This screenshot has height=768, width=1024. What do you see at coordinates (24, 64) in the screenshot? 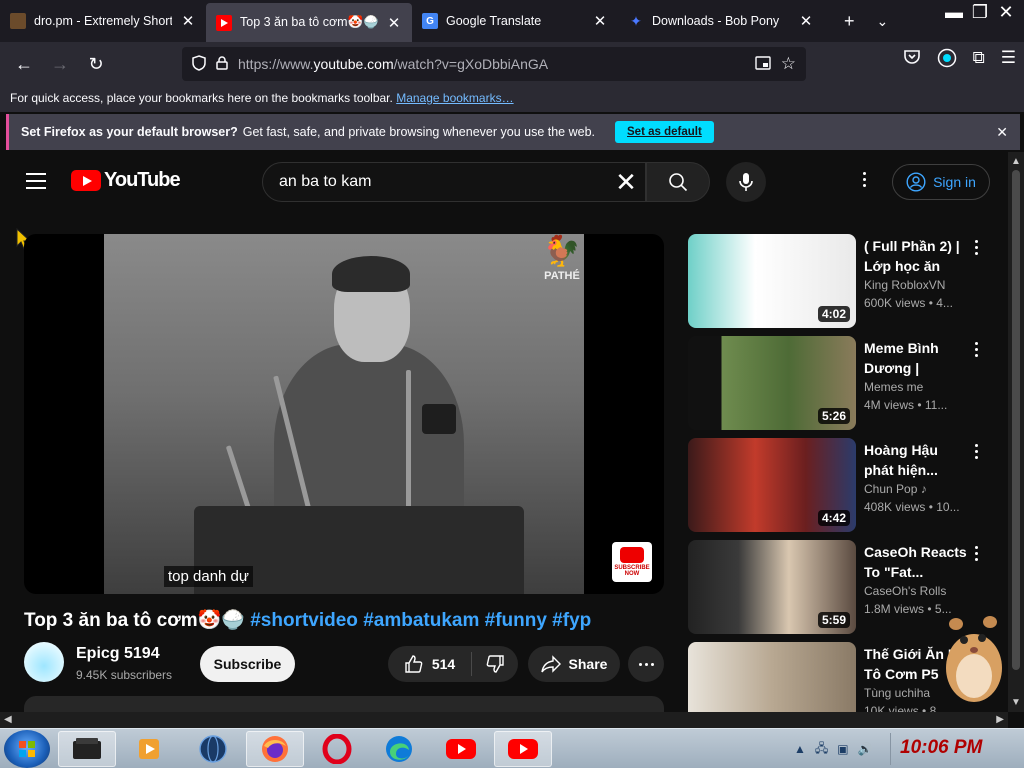
I see `back-icon: ←` at bounding box center [24, 64].